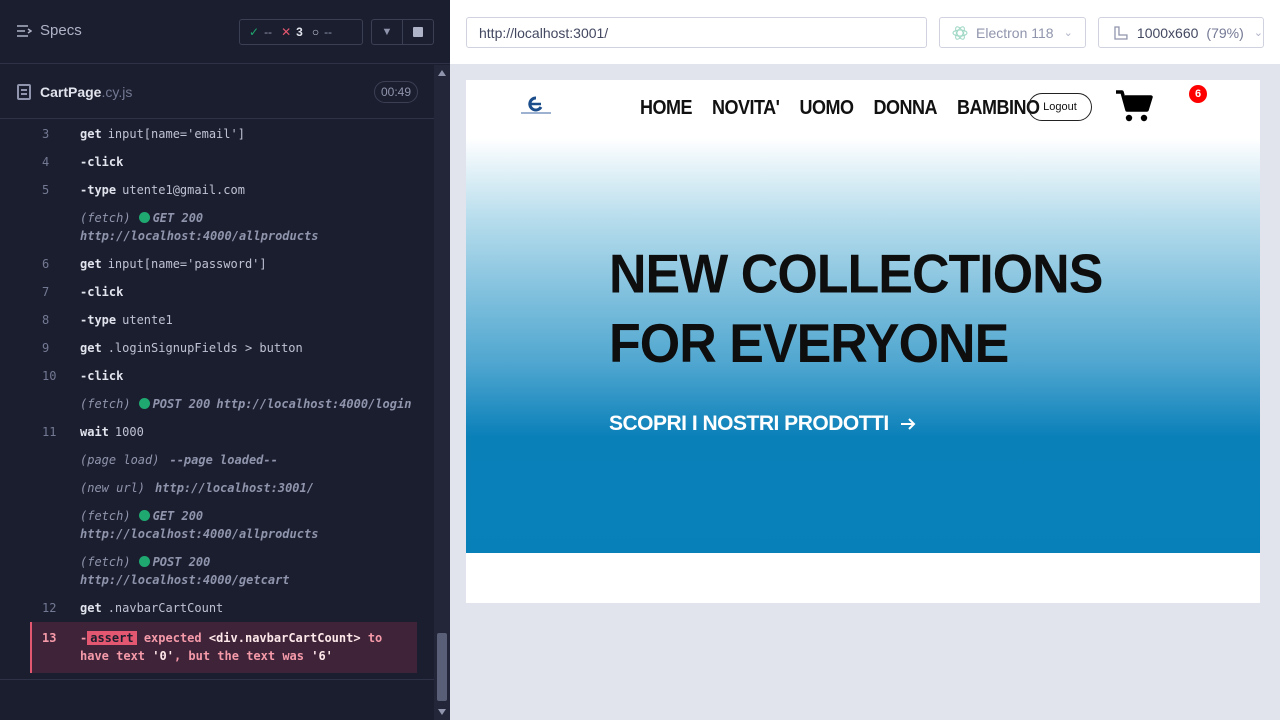 This screenshot has width=1280, height=720. What do you see at coordinates (763, 424) in the screenshot?
I see `hero-cta-link: SCOPRI I NOSTRI PRODOTTI` at bounding box center [763, 424].